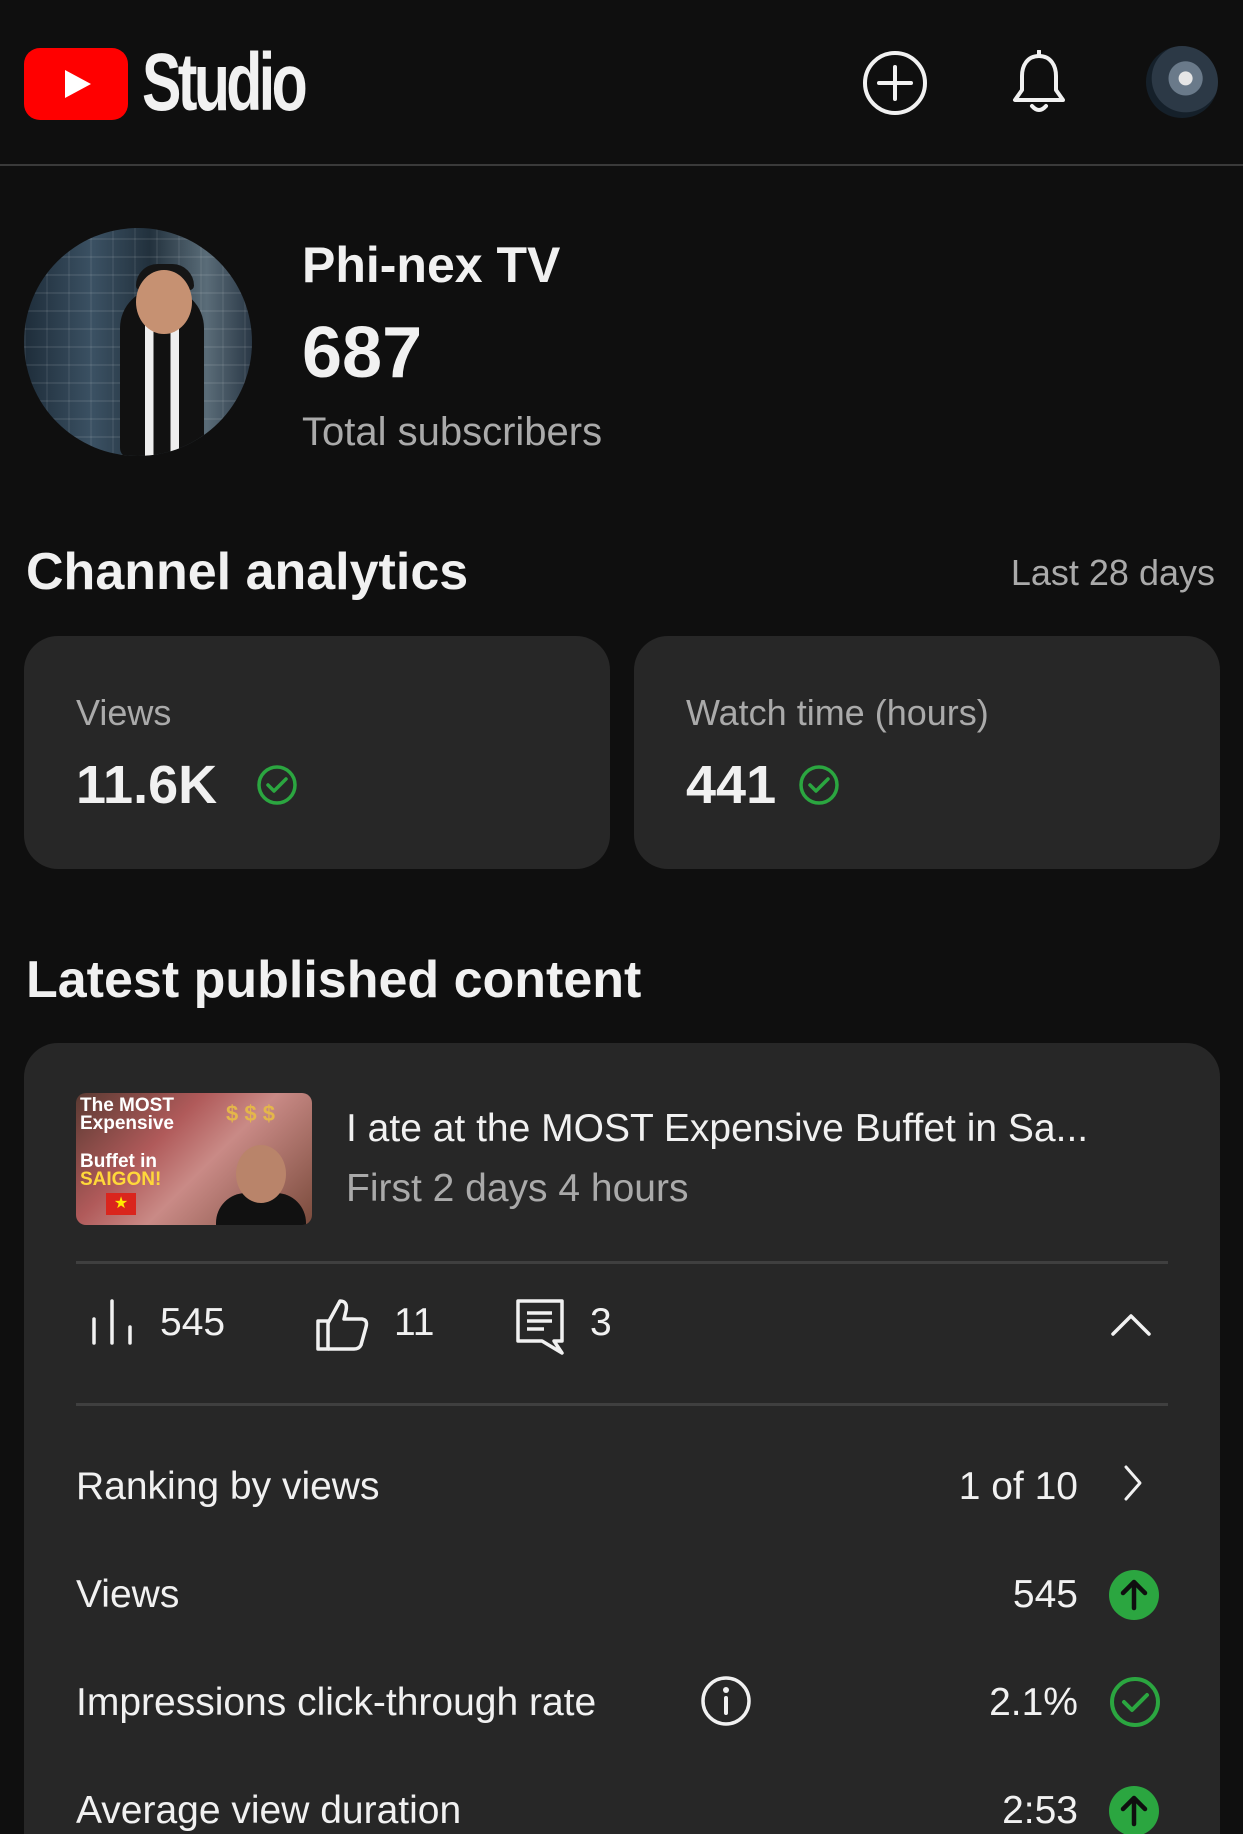 This screenshot has height=1834, width=1243. Describe the element at coordinates (895, 83) in the screenshot. I see `create-plus-icon` at that location.